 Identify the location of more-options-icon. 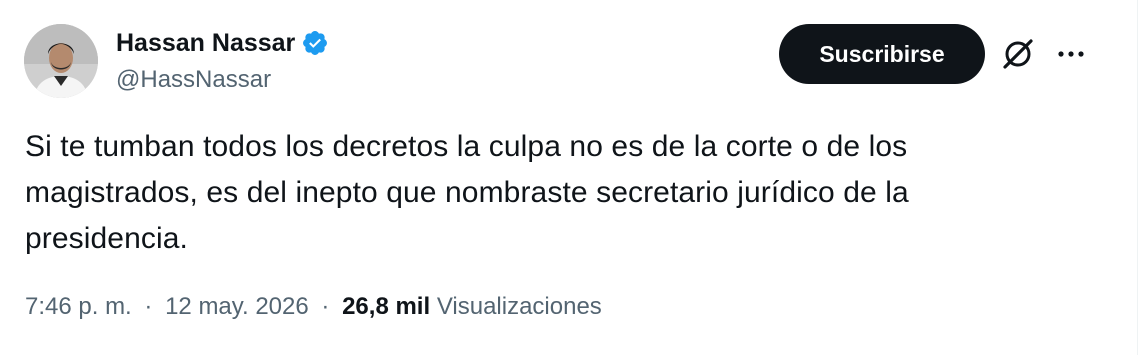
(1071, 54).